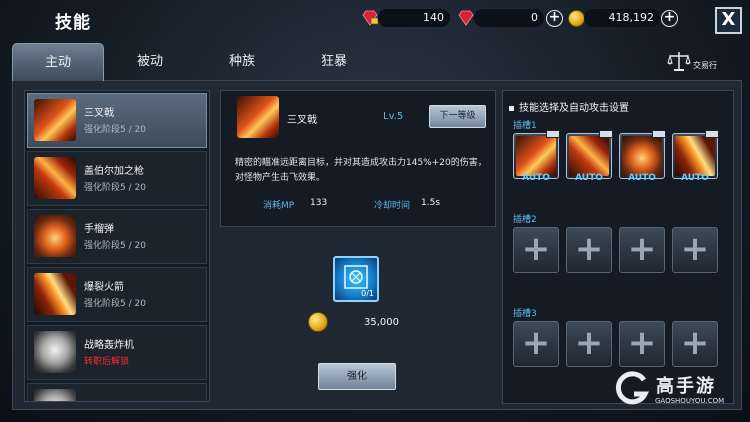 The image size is (750, 422). I want to click on mp-cost-label: 消耗MP, so click(279, 206).